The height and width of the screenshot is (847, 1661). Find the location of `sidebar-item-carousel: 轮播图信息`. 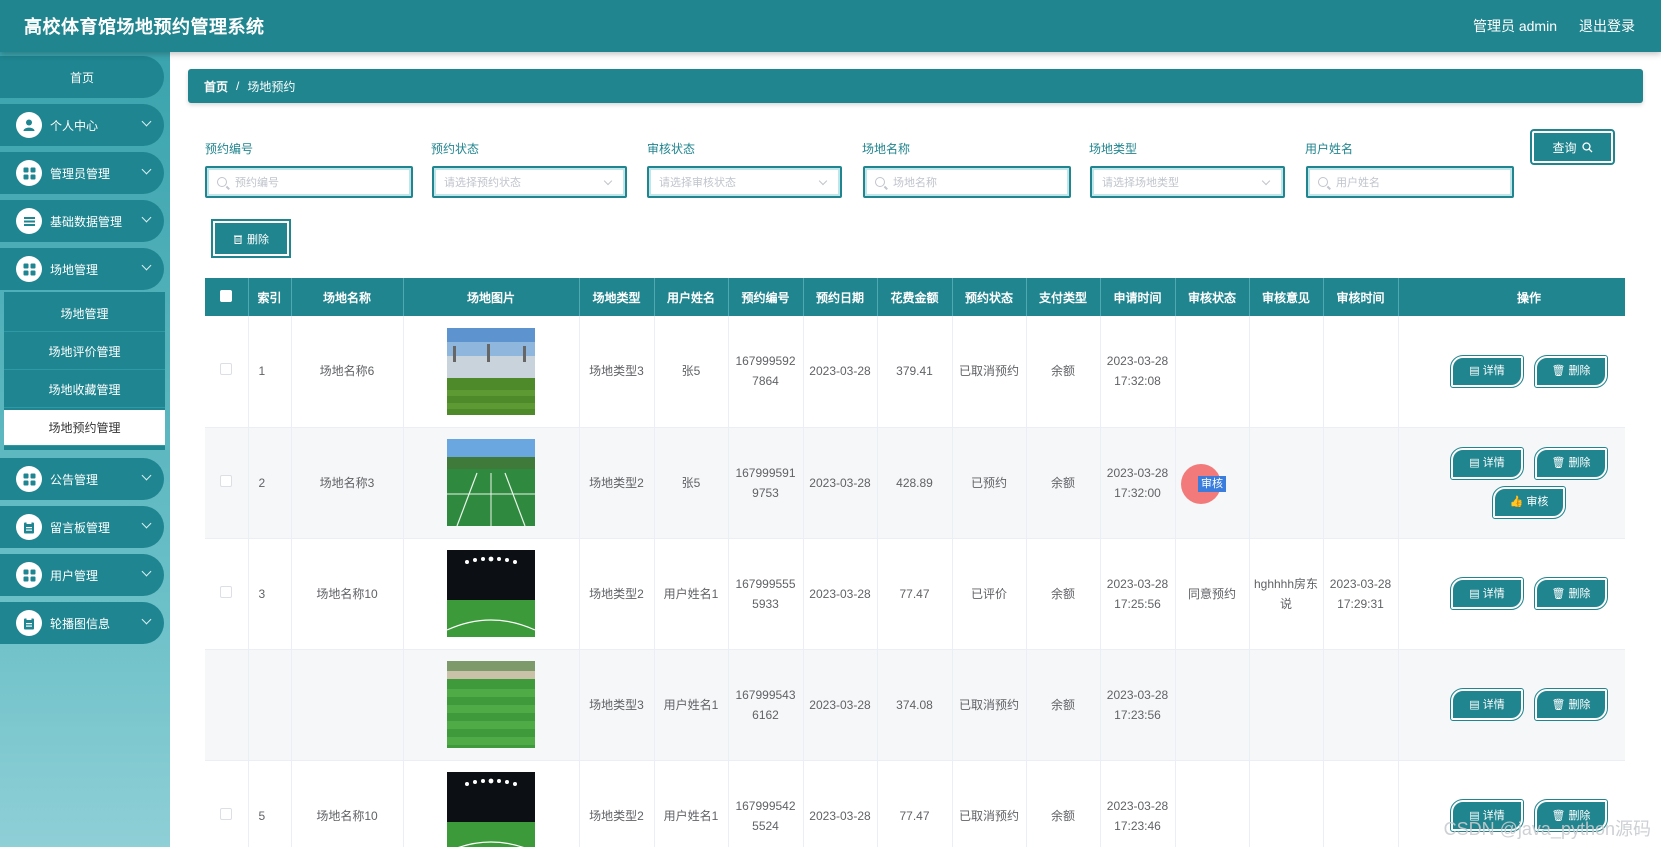

sidebar-item-carousel: 轮播图信息 is located at coordinates (82, 623).